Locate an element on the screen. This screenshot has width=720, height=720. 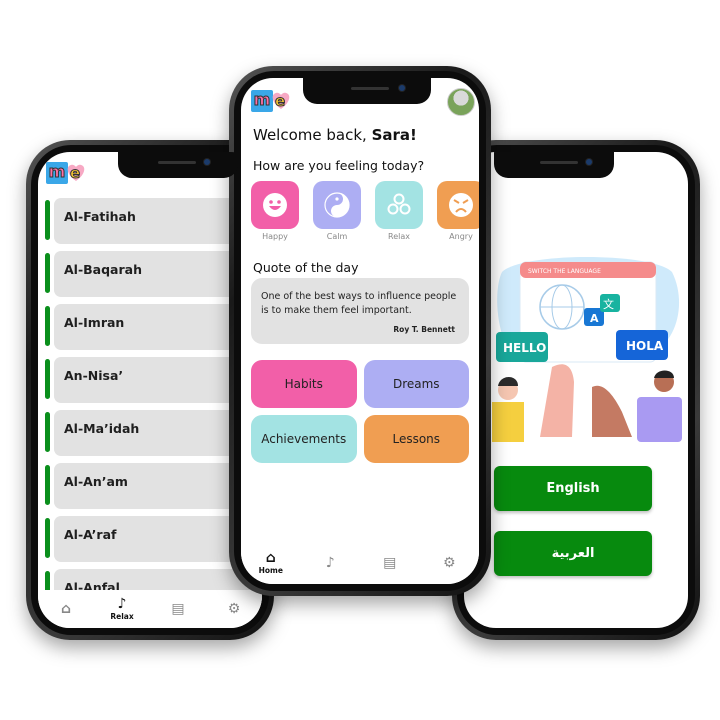
surah-label: An-Nisa’ is located at coordinates (94, 375).